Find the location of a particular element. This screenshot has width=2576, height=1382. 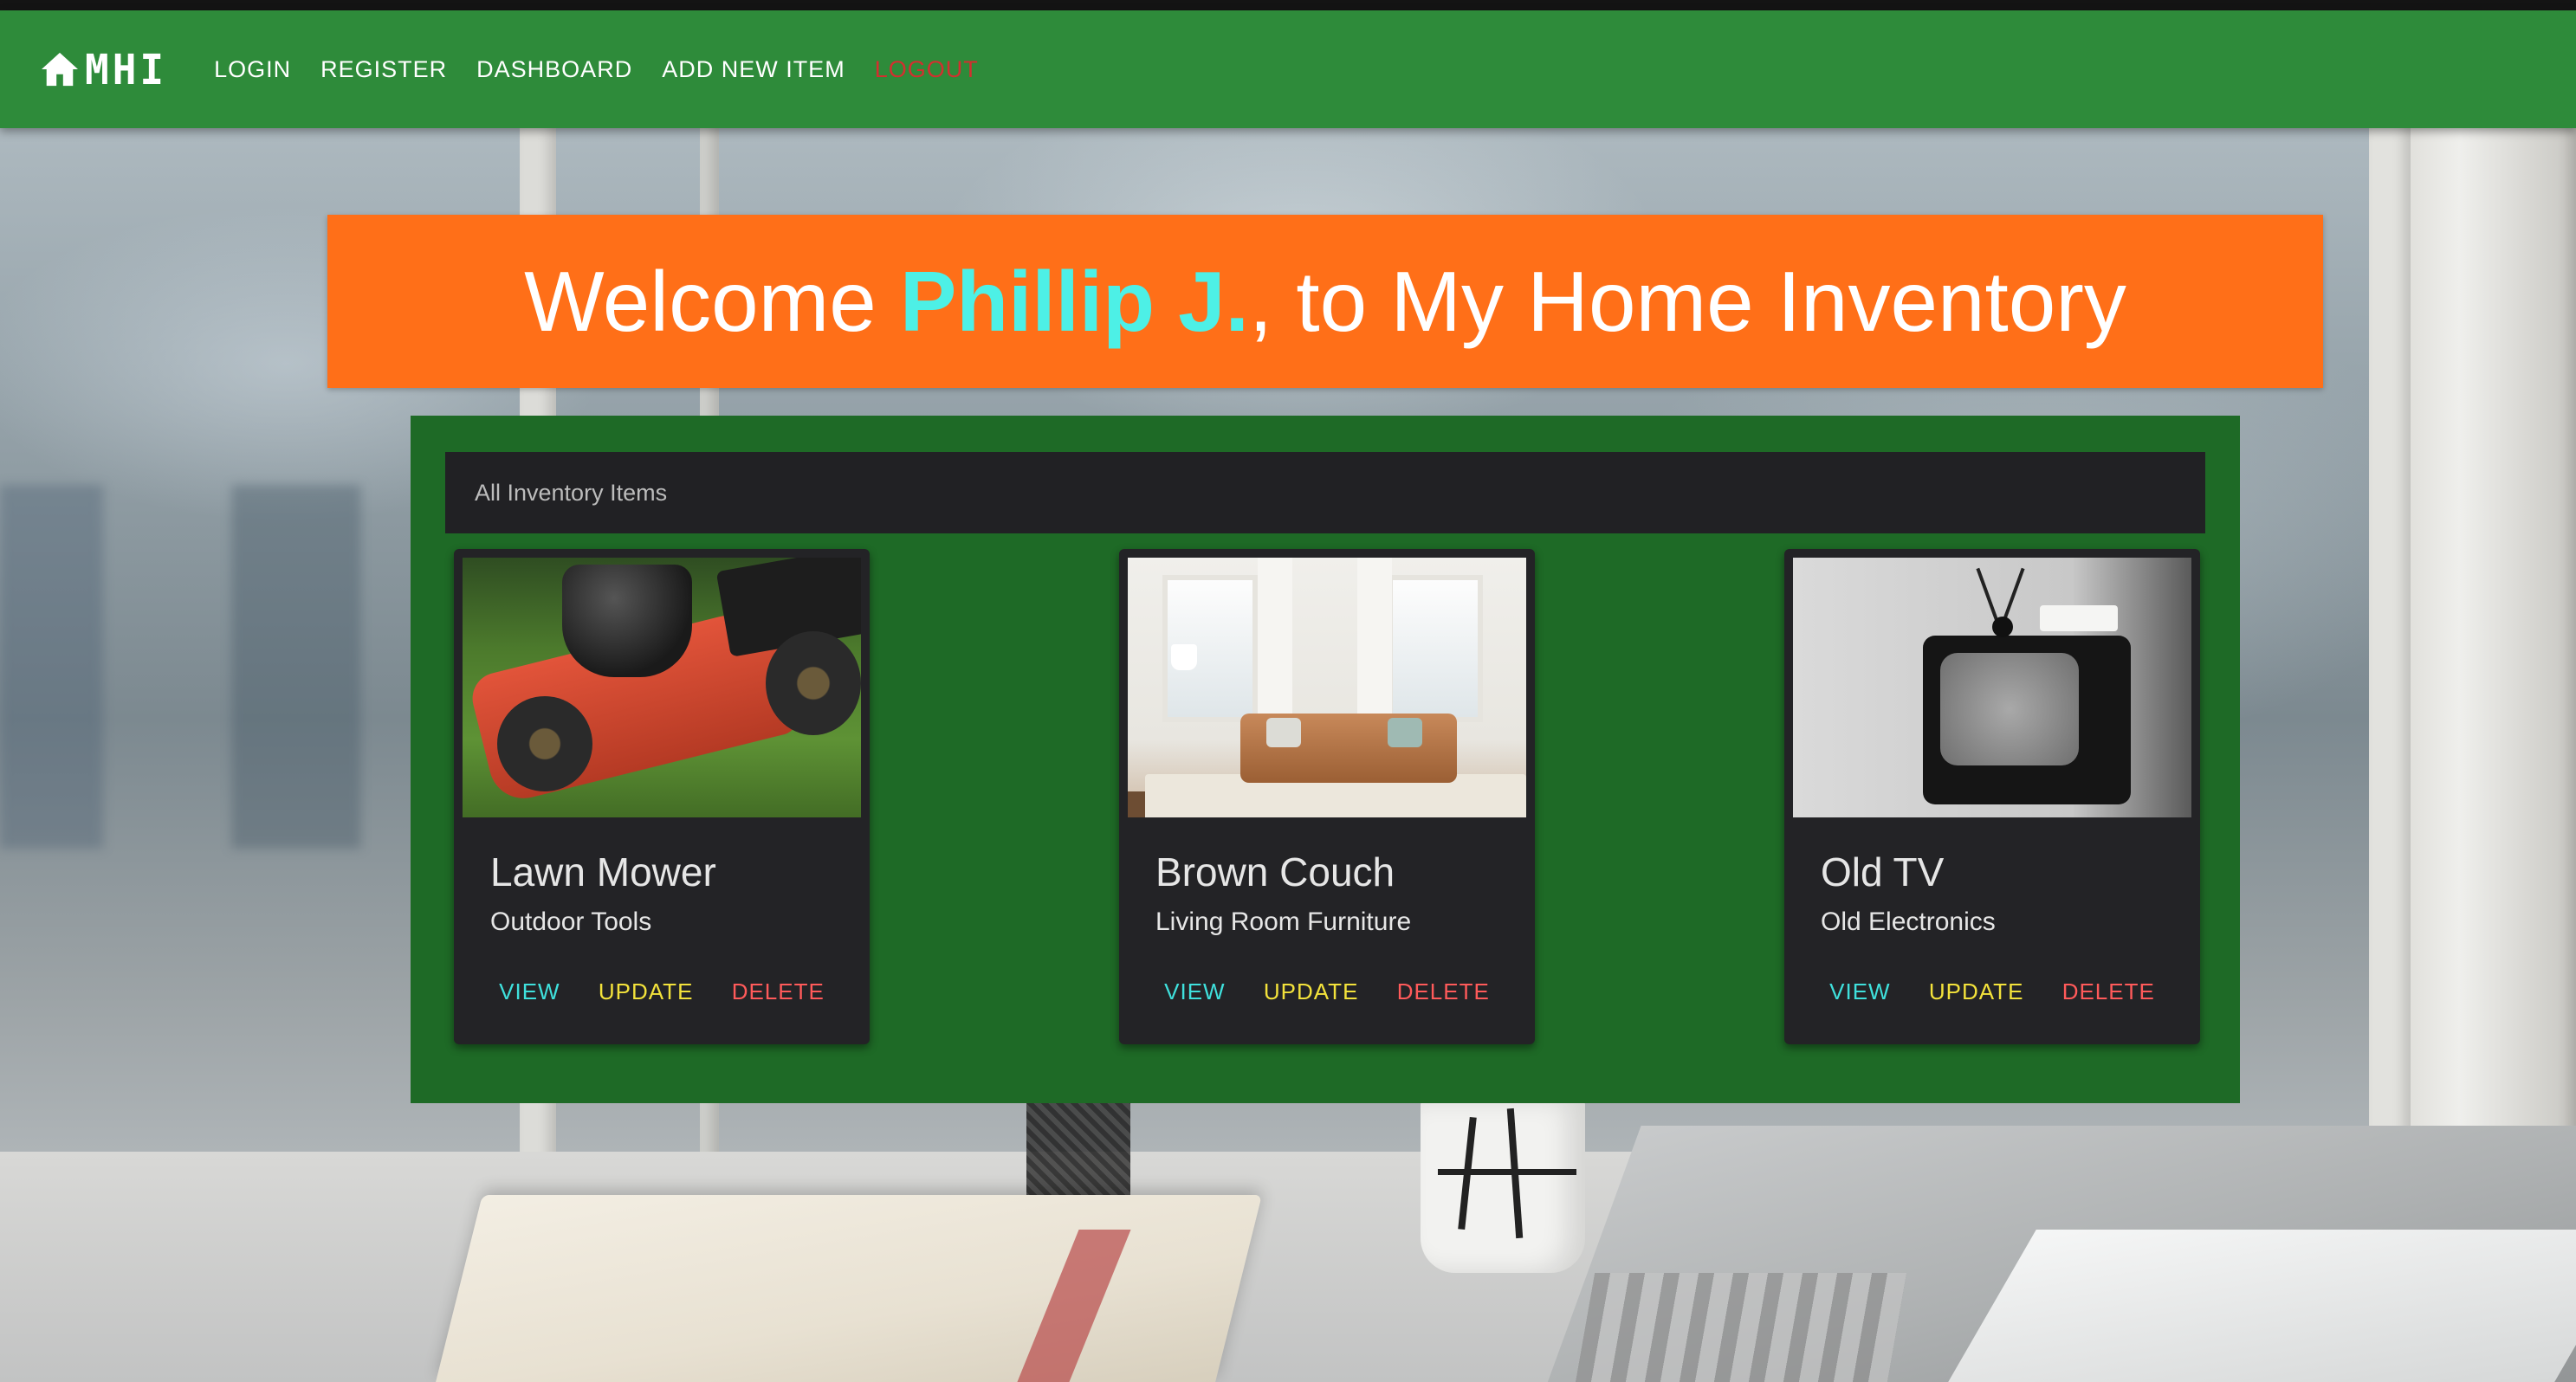

item-image-old-tv is located at coordinates (1992, 687).